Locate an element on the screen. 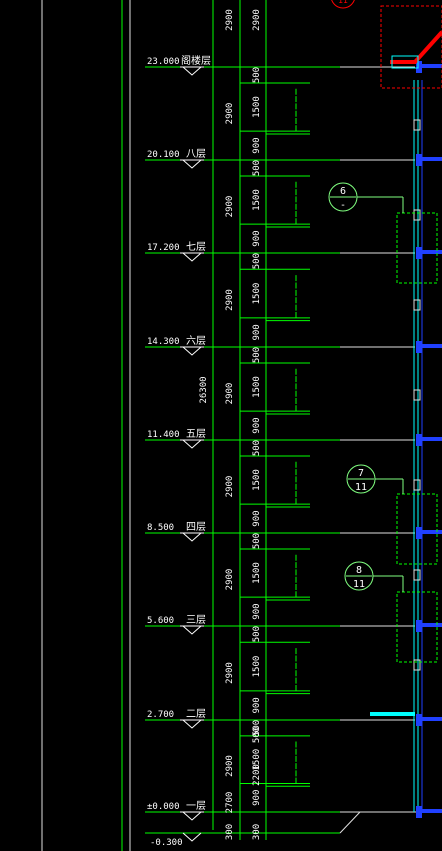  base-dim: 300 is located at coordinates (257, 832).